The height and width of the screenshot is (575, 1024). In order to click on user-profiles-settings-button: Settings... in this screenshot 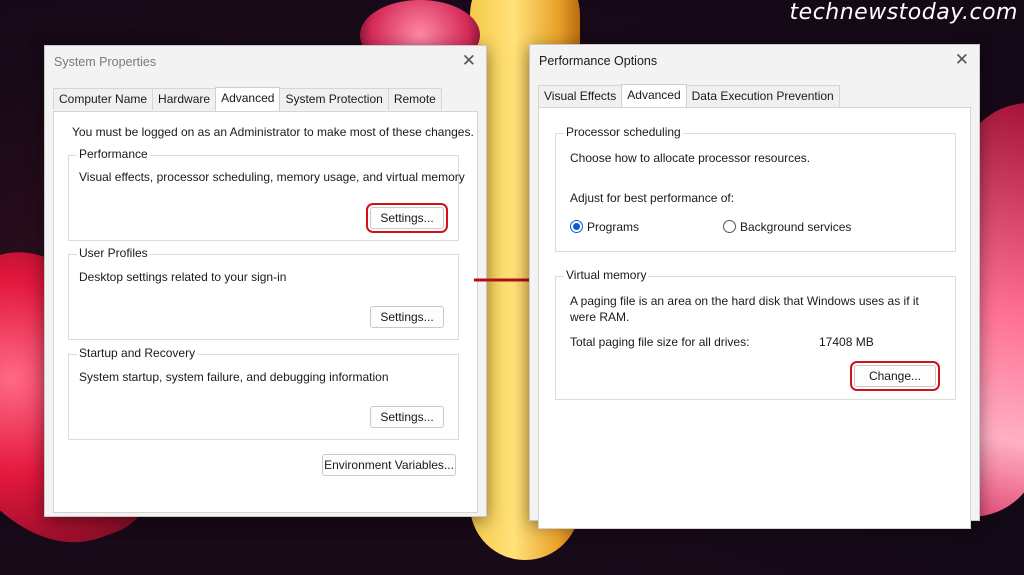, I will do `click(407, 317)`.